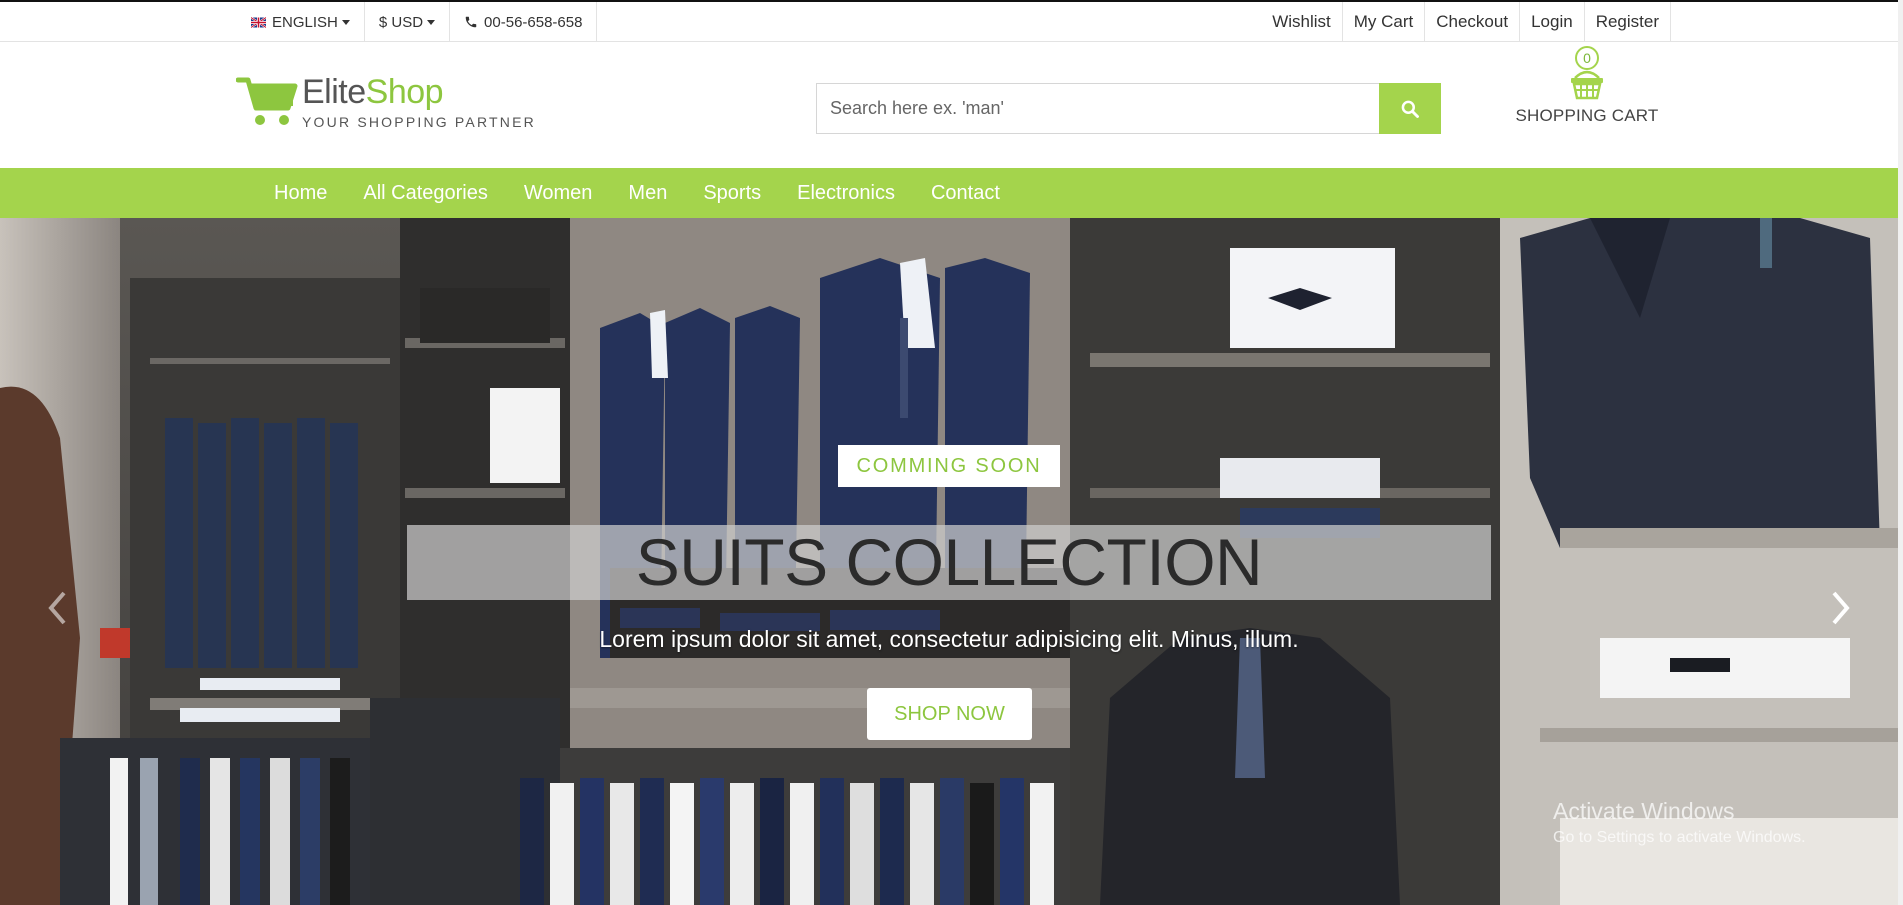 Image resolution: width=1903 pixels, height=905 pixels. What do you see at coordinates (1471, 22) in the screenshot?
I see `checkout-link: Checkout` at bounding box center [1471, 22].